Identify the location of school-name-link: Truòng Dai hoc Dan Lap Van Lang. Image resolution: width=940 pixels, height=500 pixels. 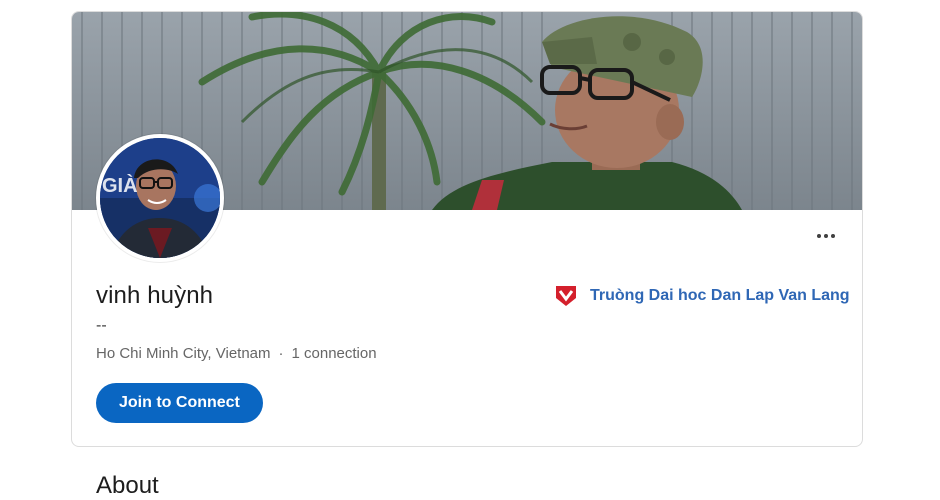
(720, 296).